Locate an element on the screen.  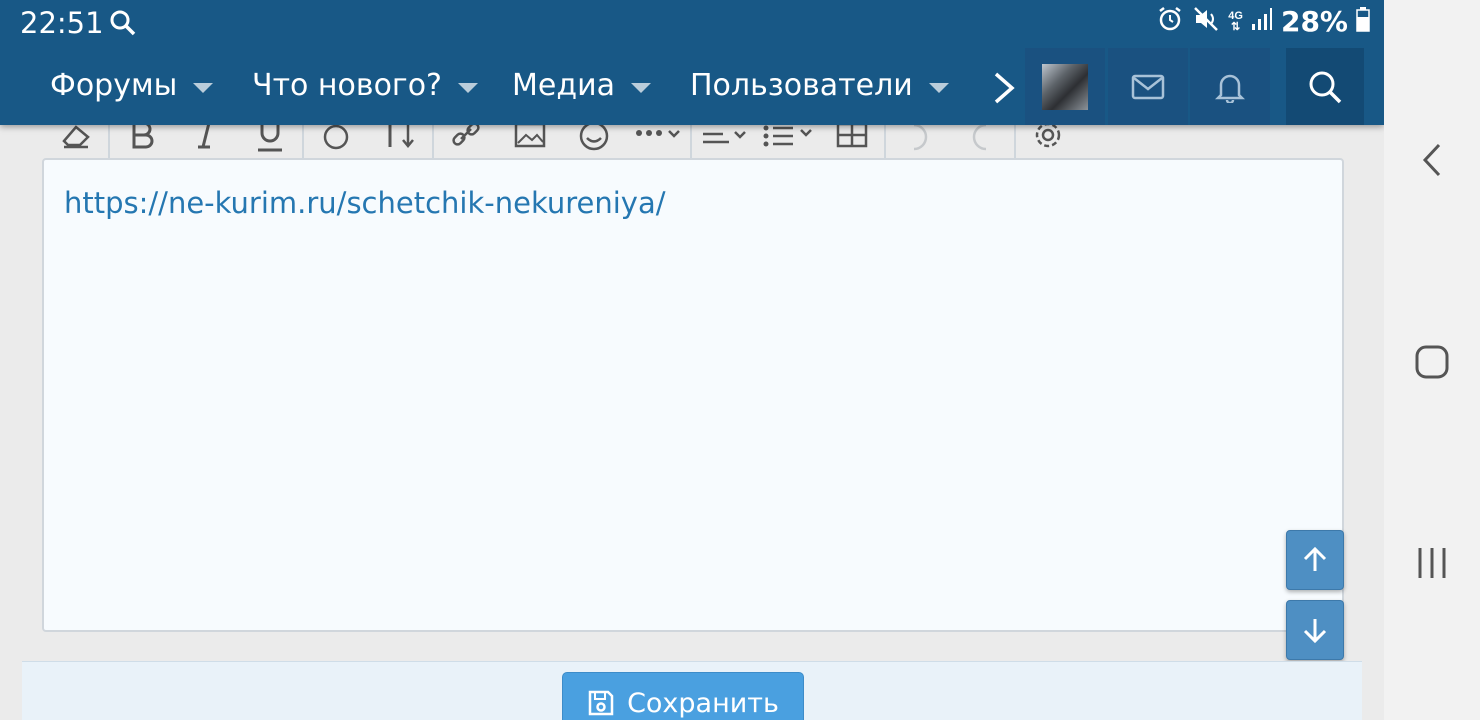
battery-icon is located at coordinates (1363, 21).